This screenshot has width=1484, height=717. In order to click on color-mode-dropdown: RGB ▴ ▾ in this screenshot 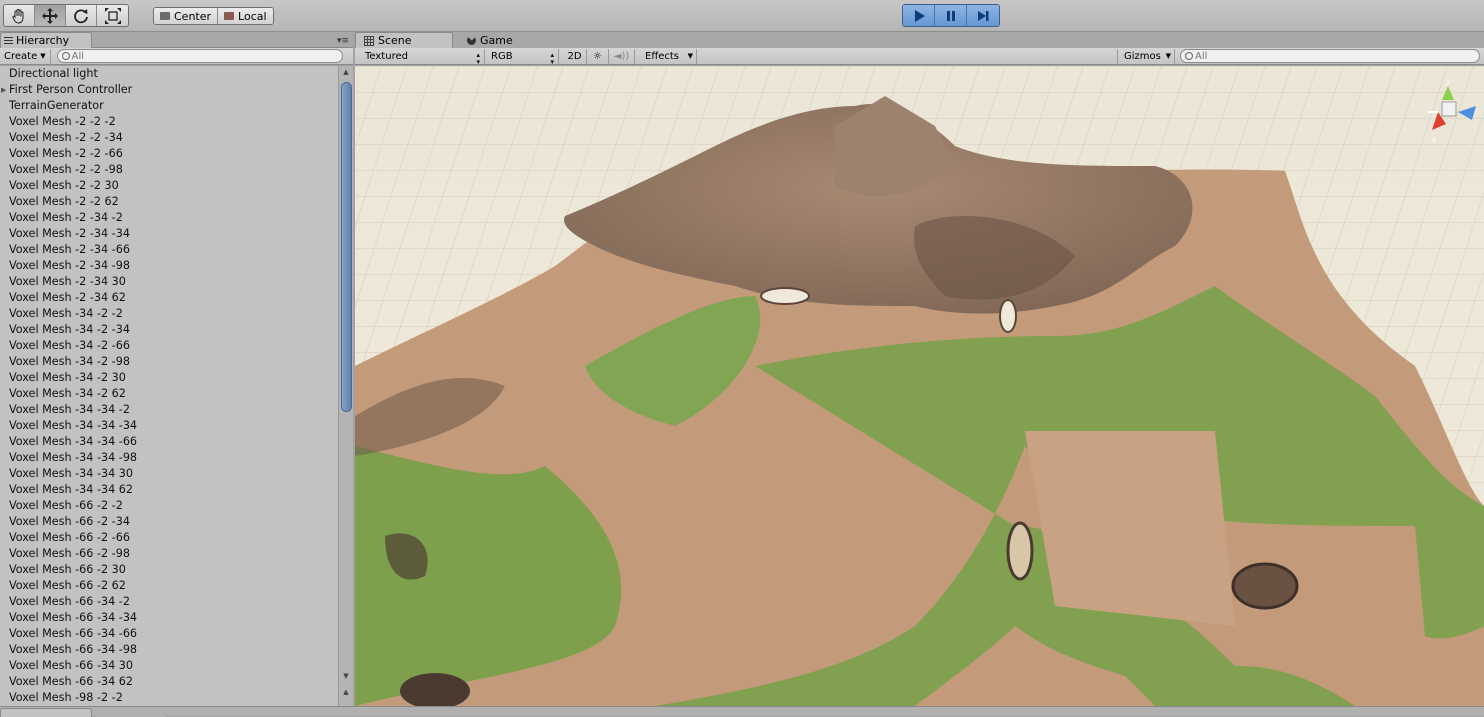, I will do `click(522, 57)`.